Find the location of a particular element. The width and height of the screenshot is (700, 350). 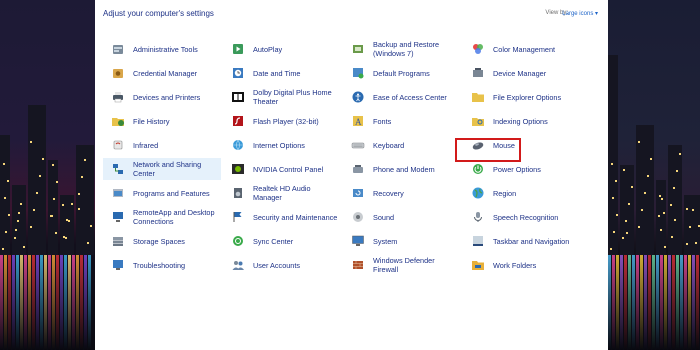

indexing-icon is located at coordinates (478, 121).